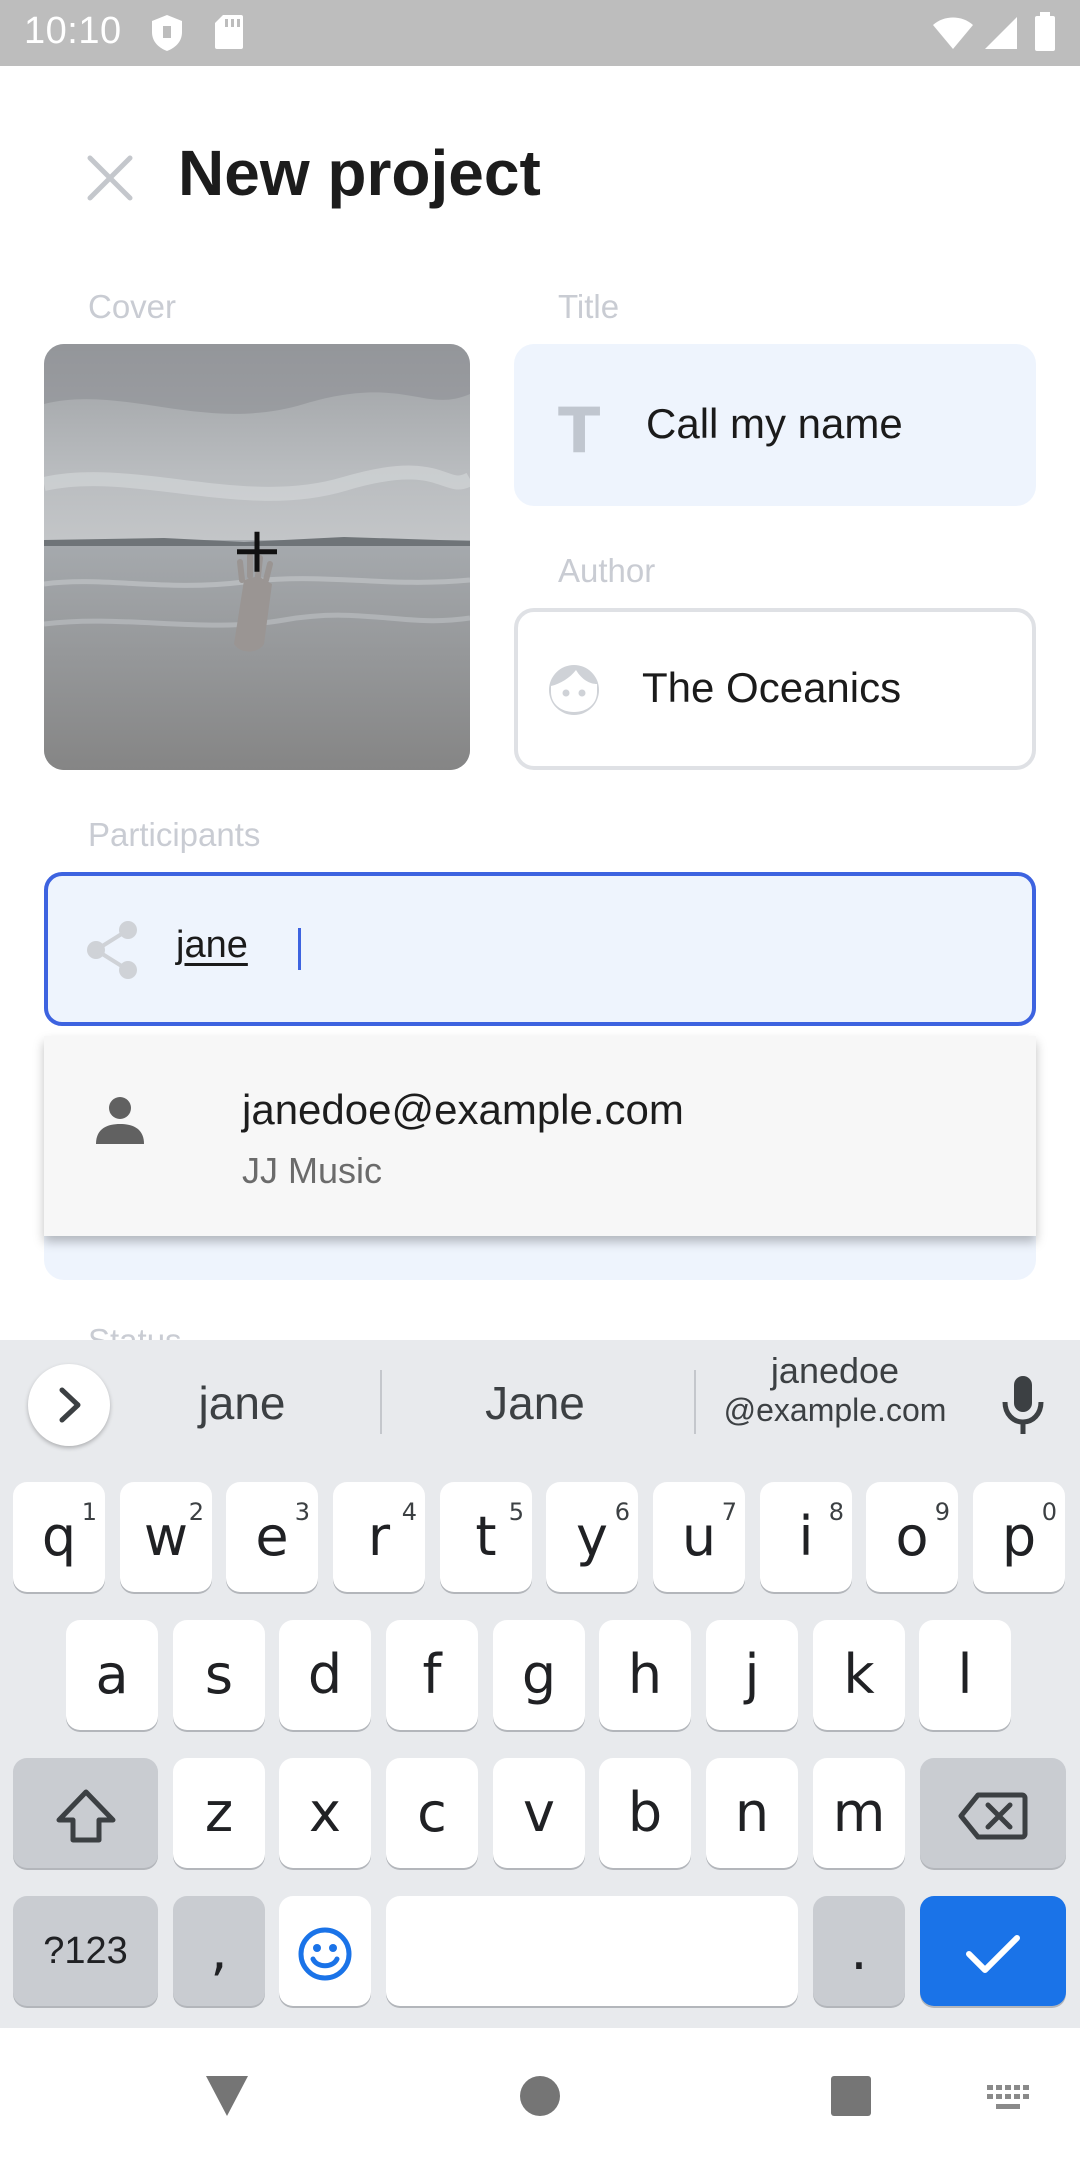 The height and width of the screenshot is (2160, 1080). I want to click on mic-icon, so click(1023, 1405).